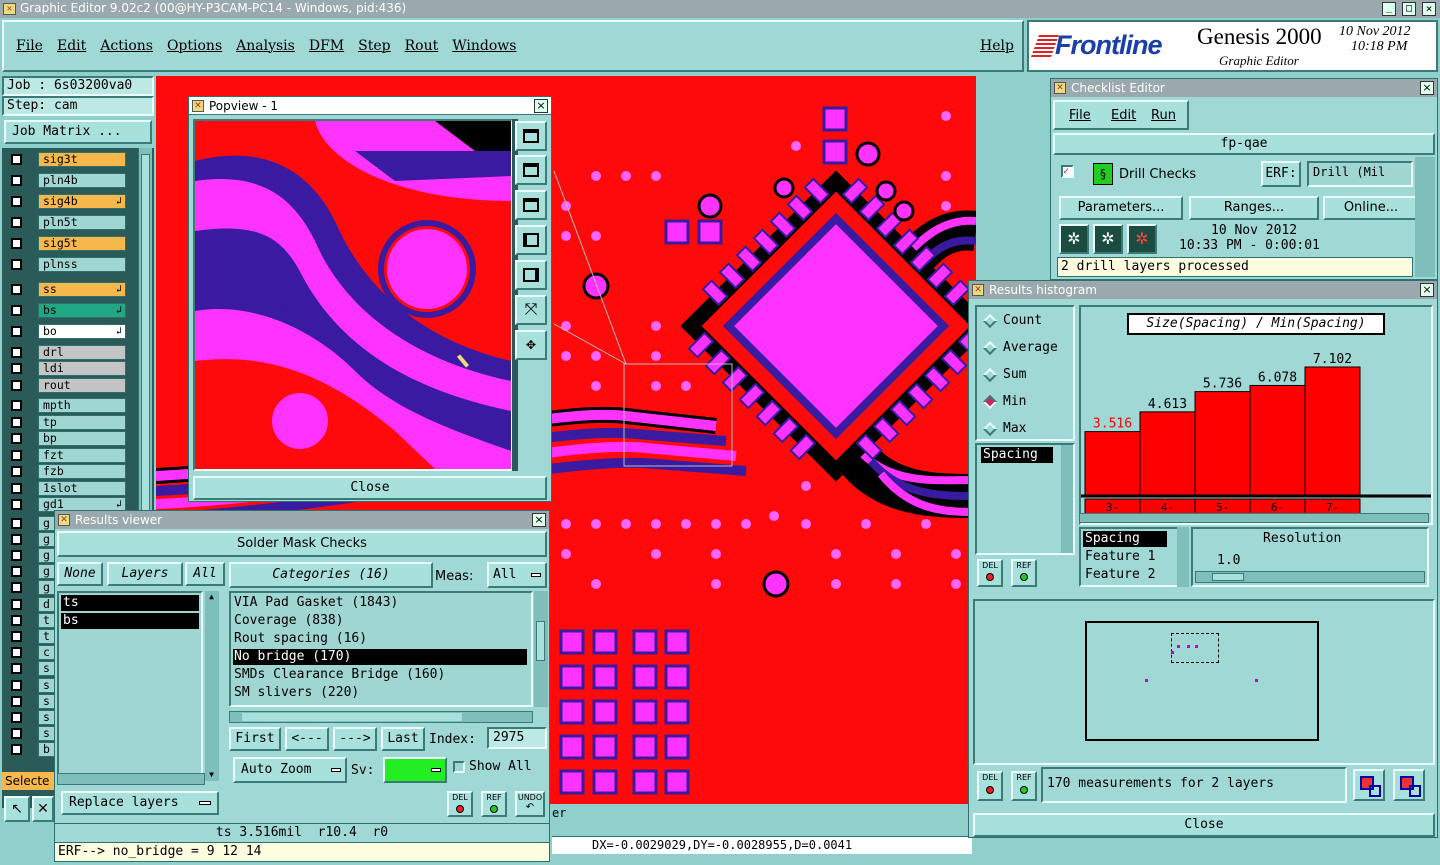 This screenshot has height=865, width=1440. I want to click on replace-layers-menu: Replace layers, so click(140, 803).